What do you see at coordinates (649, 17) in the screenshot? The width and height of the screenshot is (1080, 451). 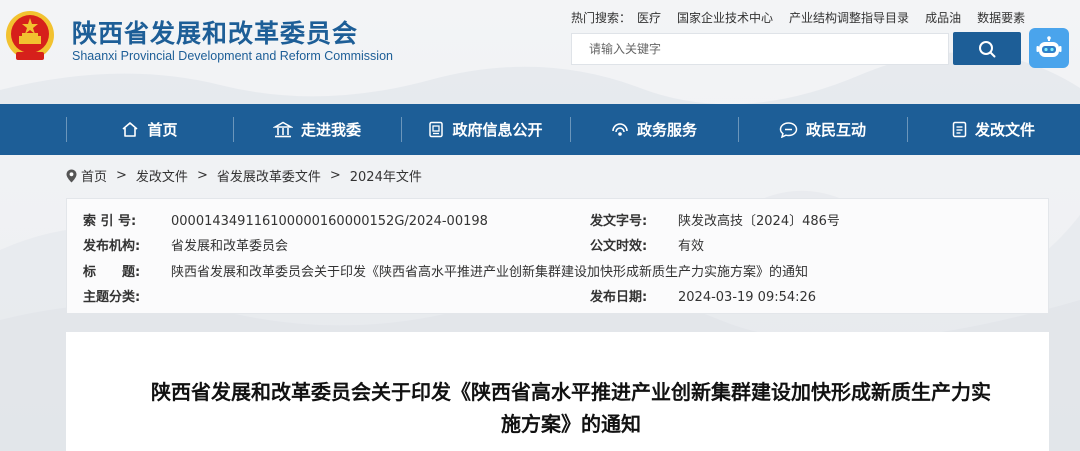 I see `hot-link-medical: 医疗` at bounding box center [649, 17].